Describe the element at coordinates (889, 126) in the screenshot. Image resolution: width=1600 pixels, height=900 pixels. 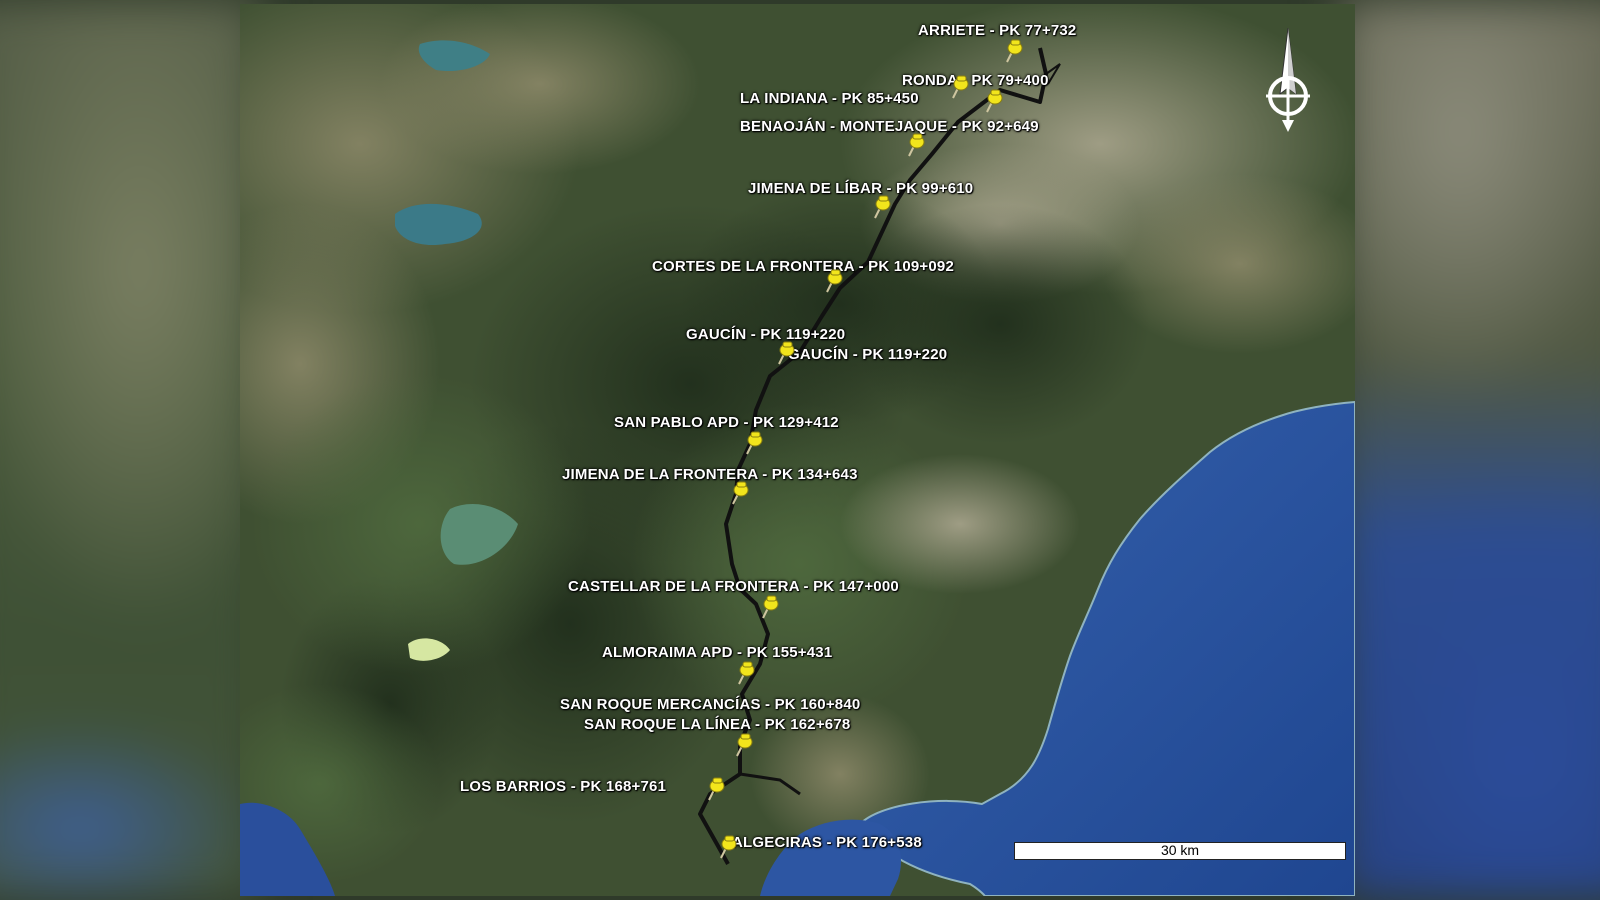
I see `station-label-benaojan: BENAOJÁN - MONTEJAQUE - PK 92+649` at that location.